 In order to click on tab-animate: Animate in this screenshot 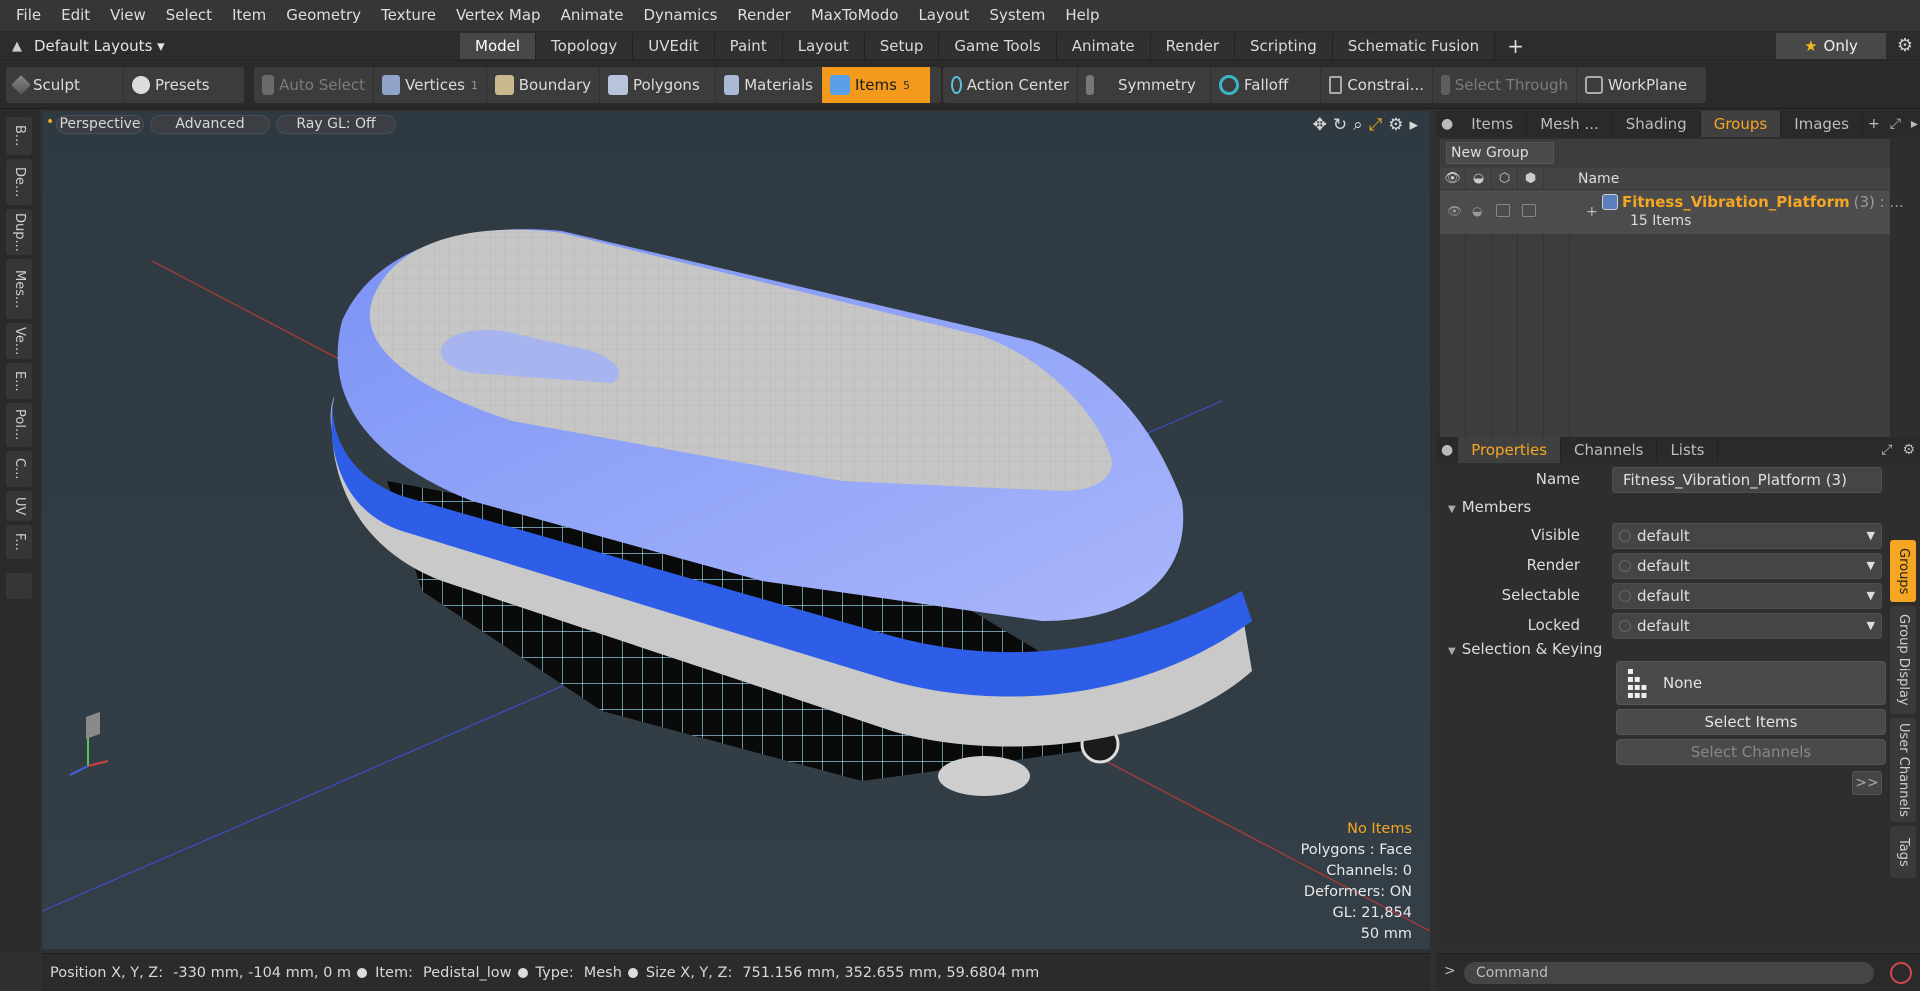, I will do `click(1103, 46)`.